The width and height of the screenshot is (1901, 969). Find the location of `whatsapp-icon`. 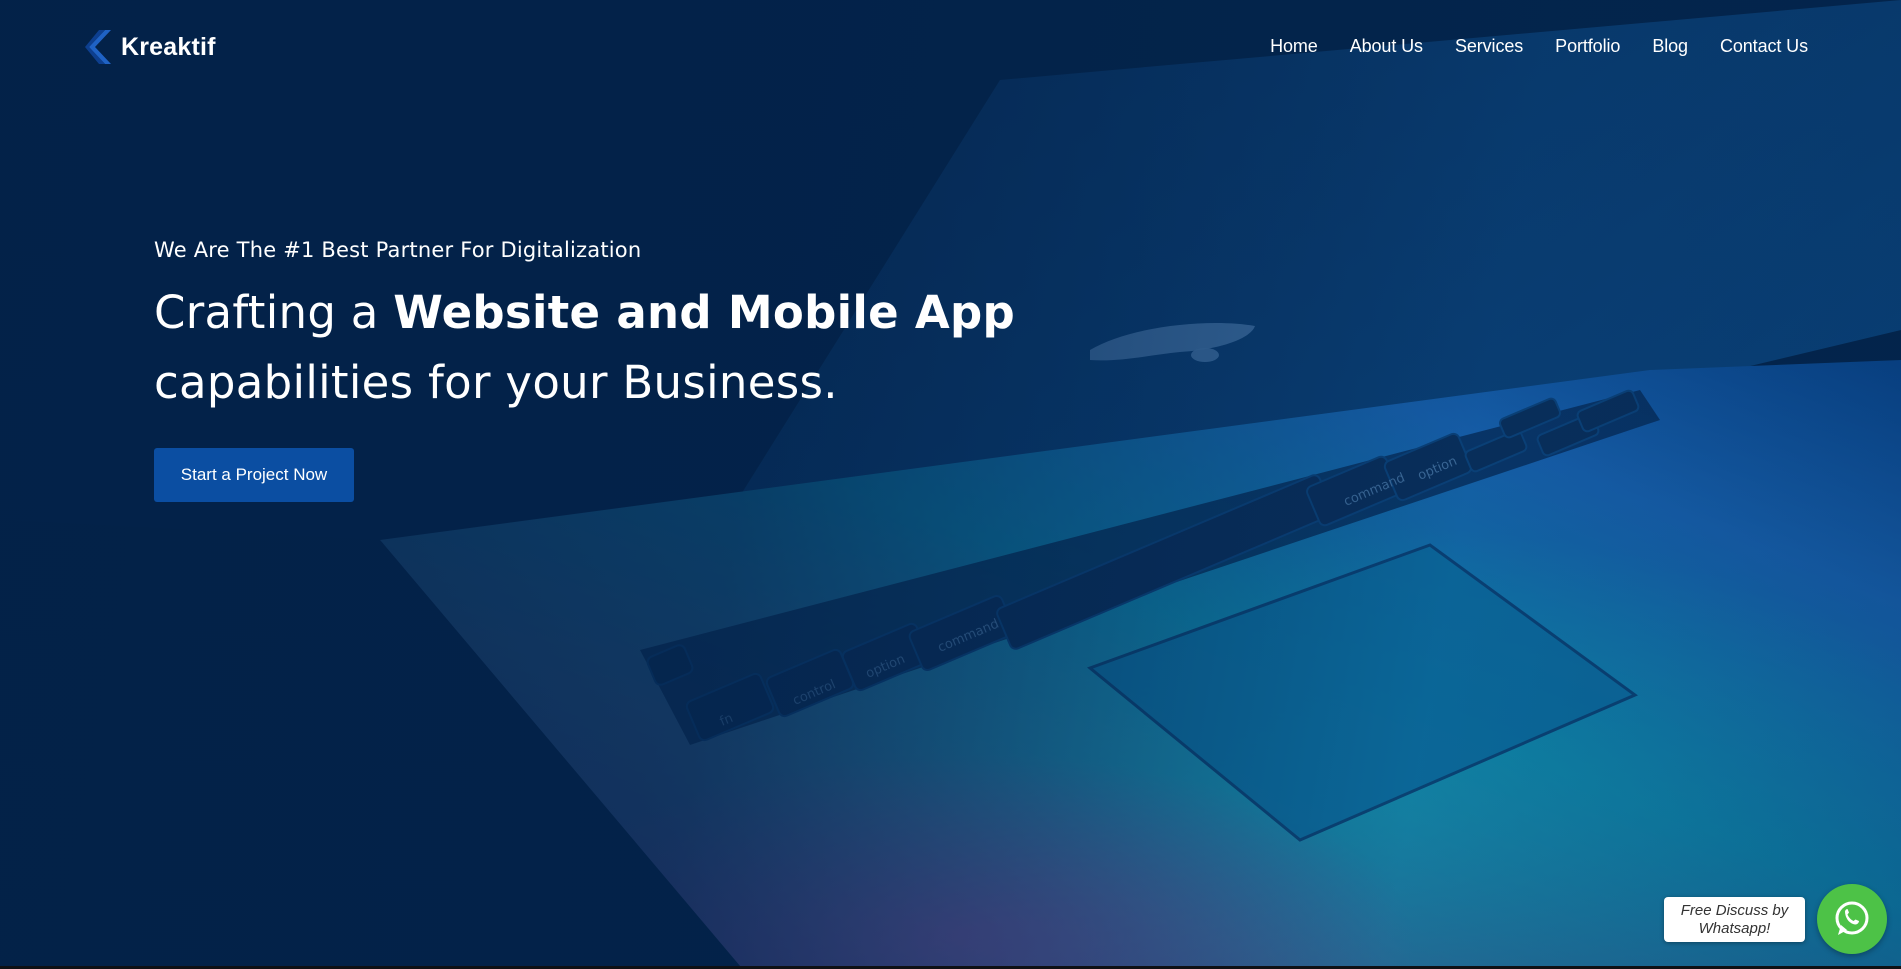

whatsapp-icon is located at coordinates (1852, 918).